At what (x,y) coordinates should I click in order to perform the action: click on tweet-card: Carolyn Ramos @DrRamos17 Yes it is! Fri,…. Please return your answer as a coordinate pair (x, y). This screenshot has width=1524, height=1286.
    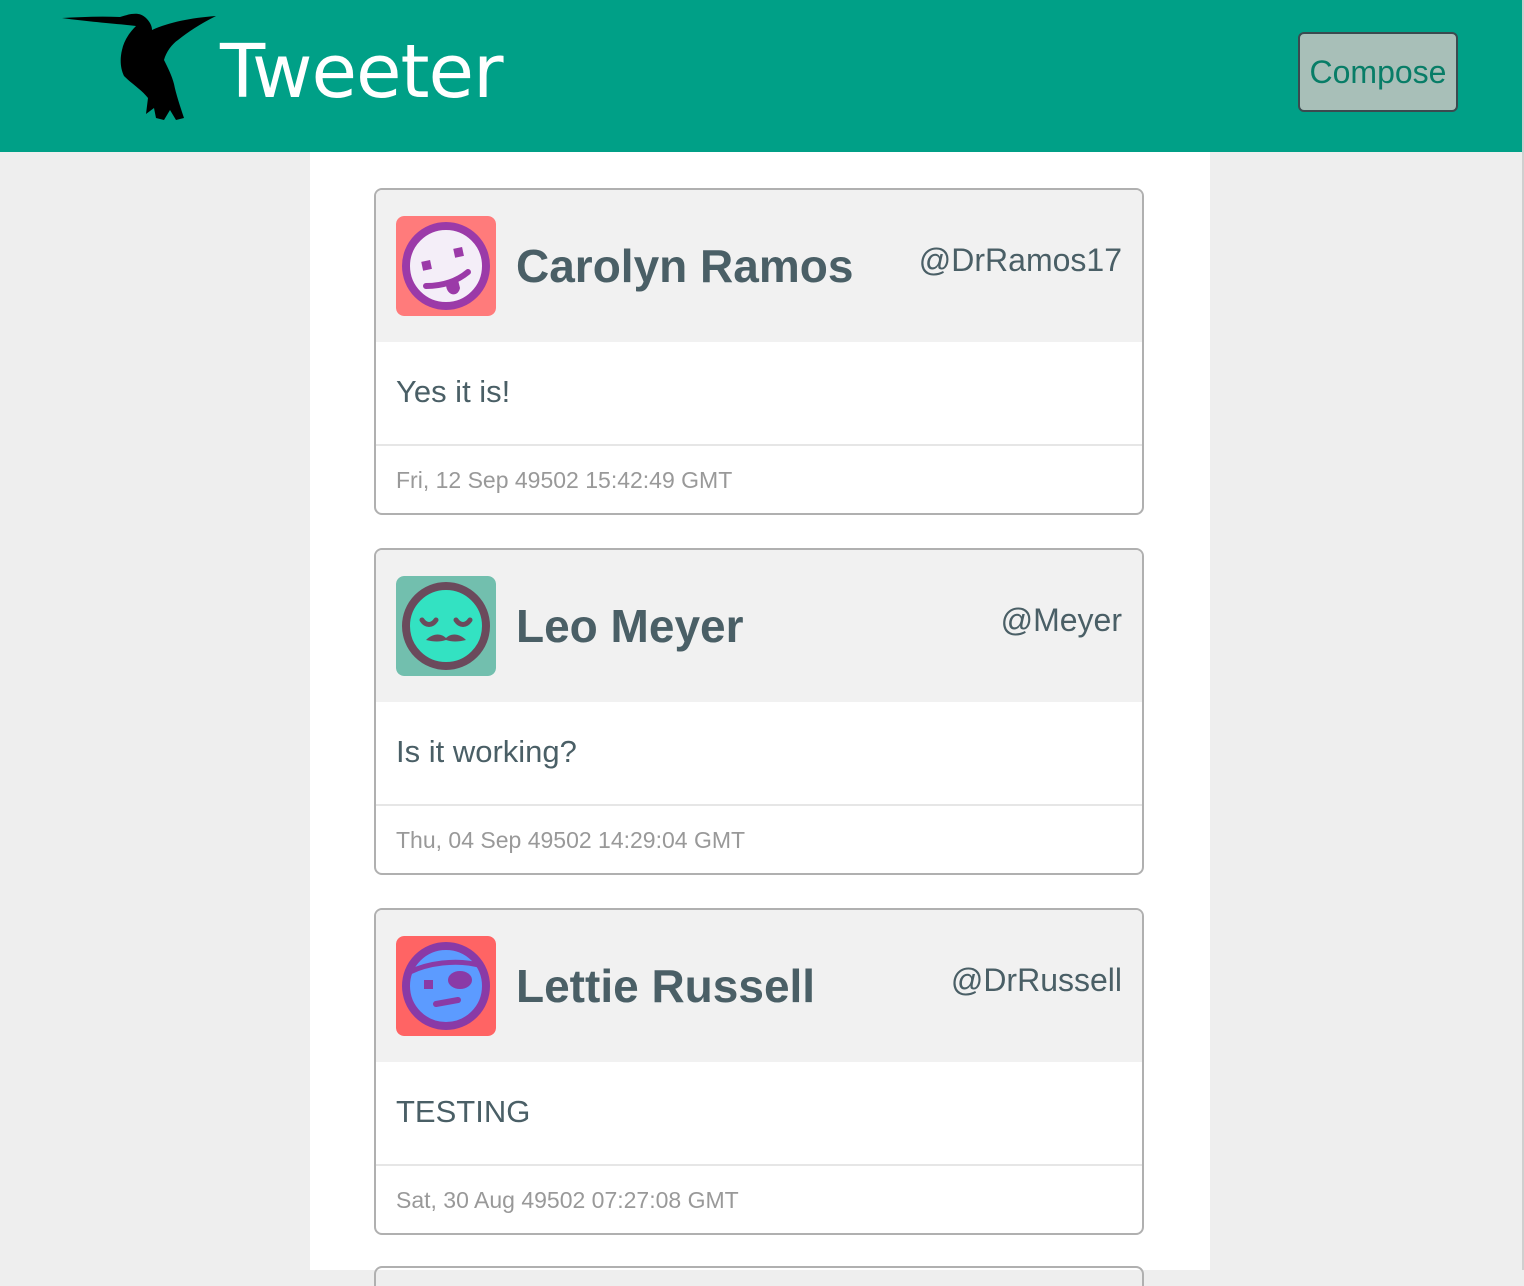
    Looking at the image, I should click on (759, 351).